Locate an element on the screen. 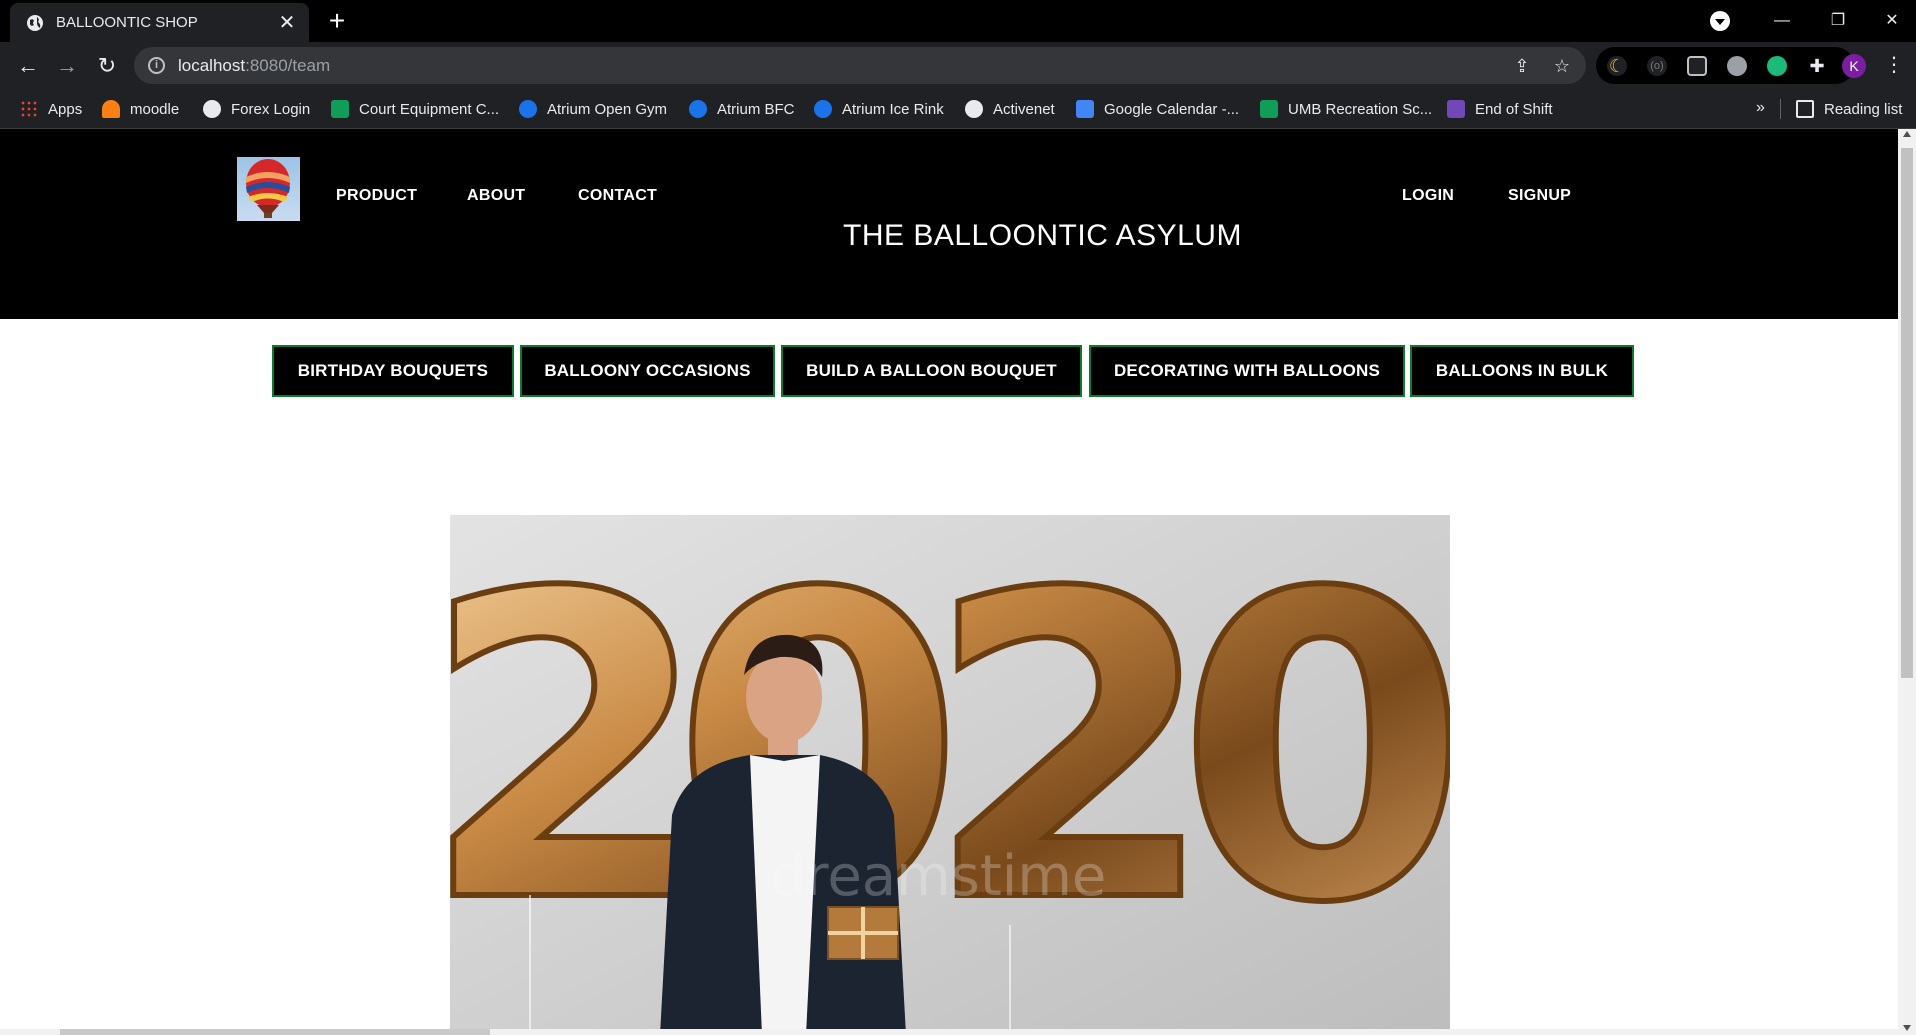 The width and height of the screenshot is (1916, 1035). profile-avatar: K is located at coordinates (1854, 66).